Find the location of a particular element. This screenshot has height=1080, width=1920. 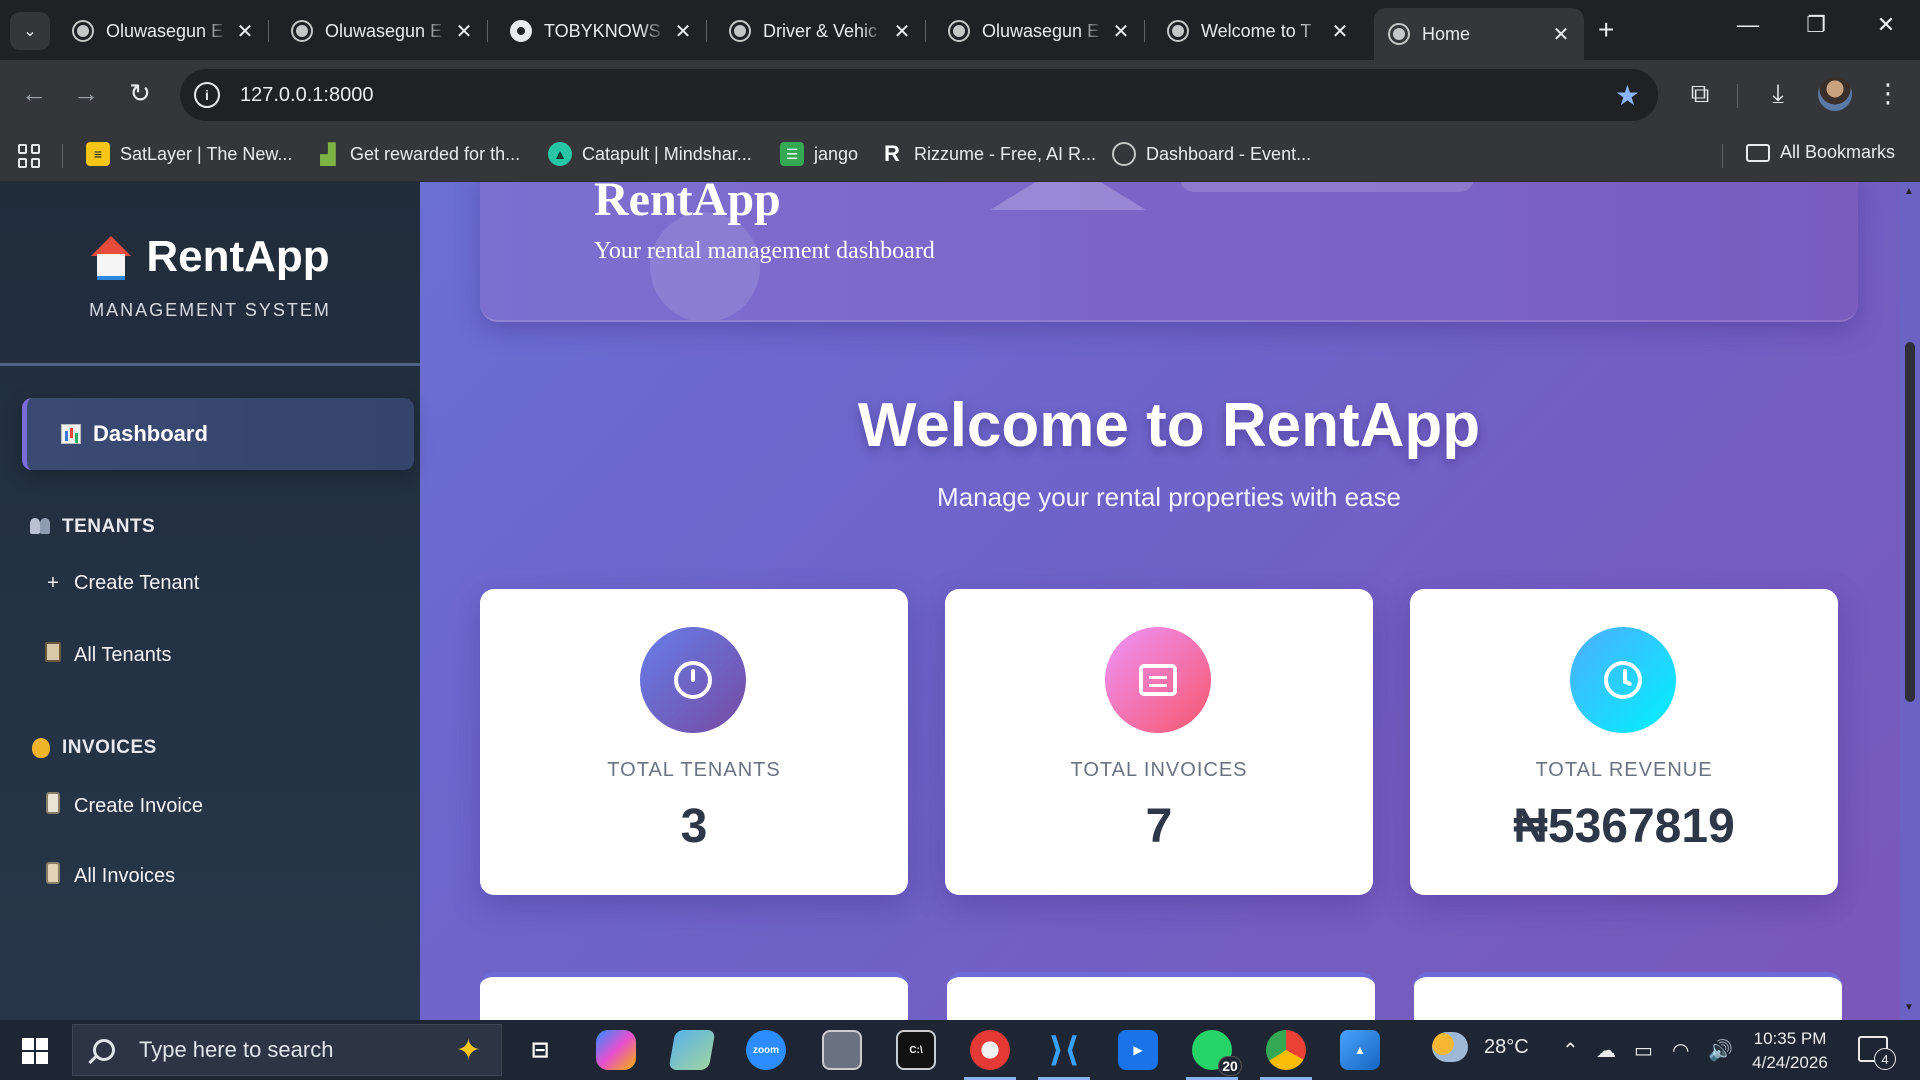

wifi-icon: ◠ is located at coordinates (1680, 1050).